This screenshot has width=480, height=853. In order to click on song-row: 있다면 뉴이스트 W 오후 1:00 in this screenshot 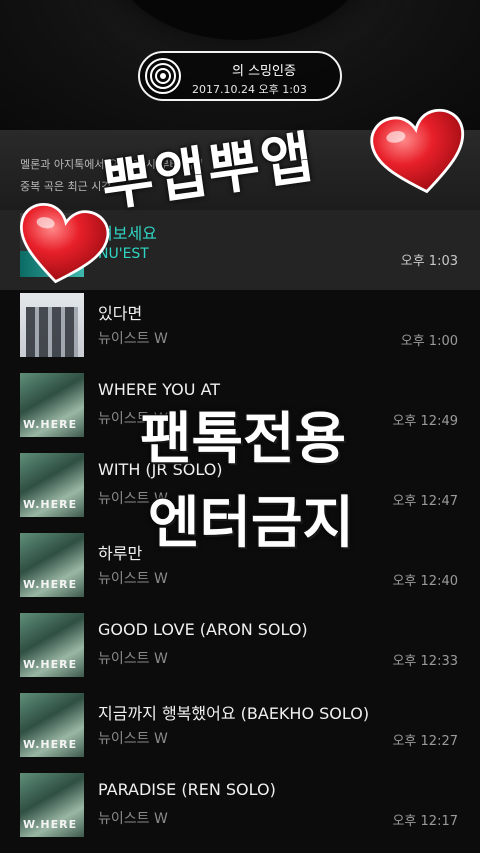, I will do `click(240, 330)`.